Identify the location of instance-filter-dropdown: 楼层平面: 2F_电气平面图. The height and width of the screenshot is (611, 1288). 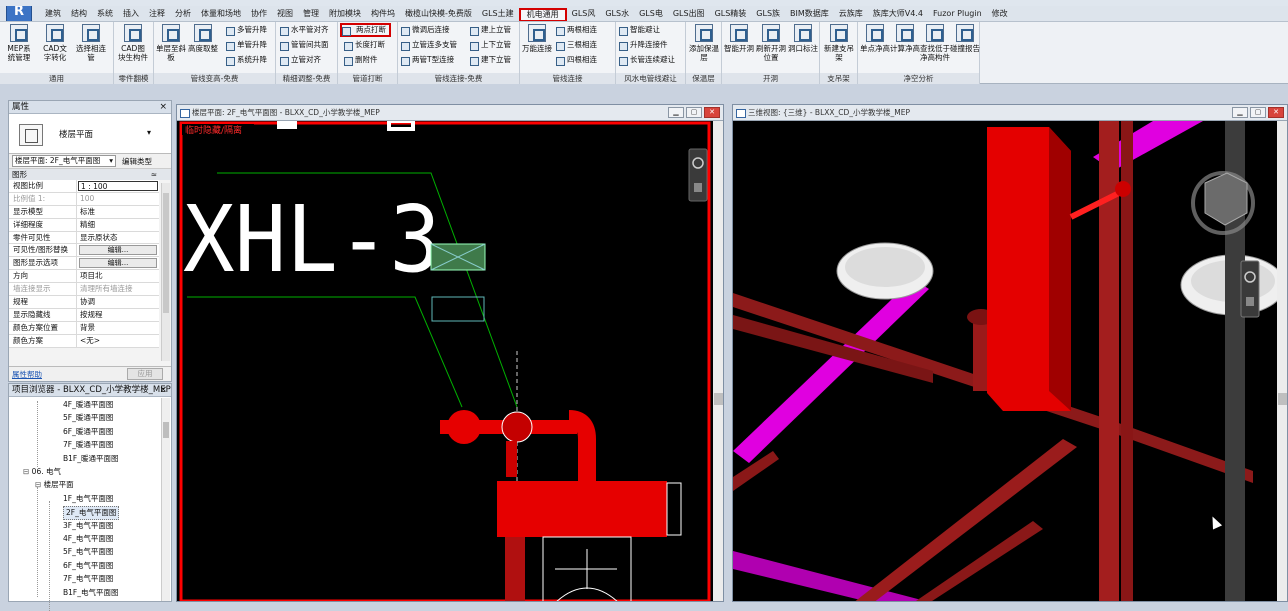
(64, 161).